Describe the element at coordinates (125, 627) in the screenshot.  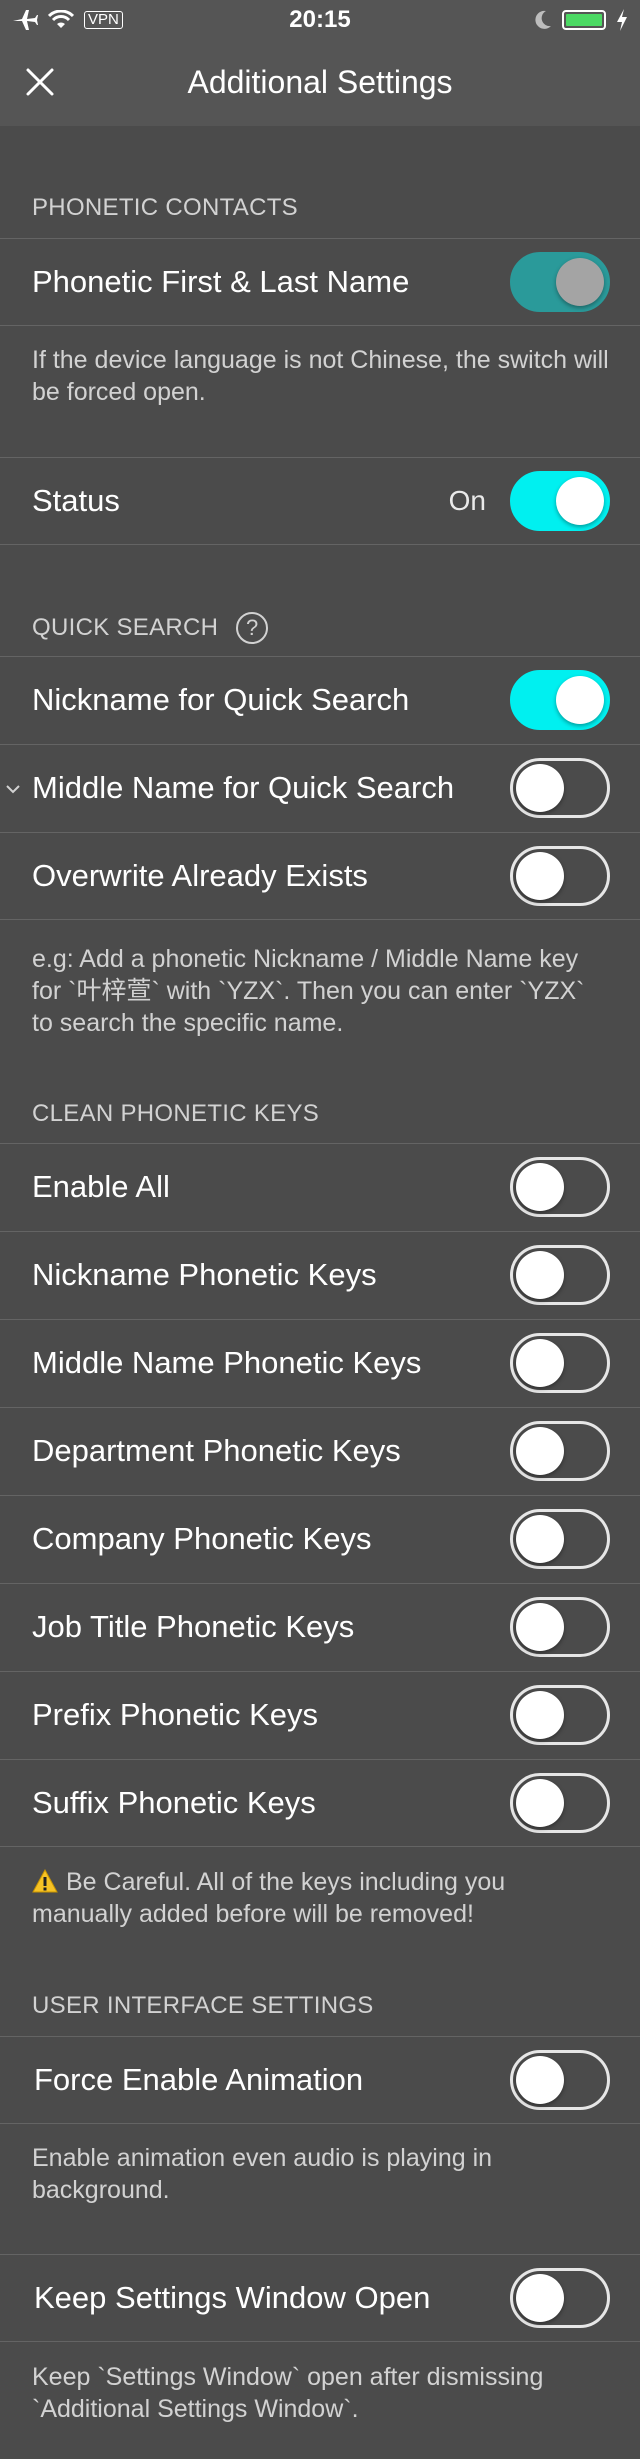
I see `section-header-label: QUICK SEARCH` at that location.